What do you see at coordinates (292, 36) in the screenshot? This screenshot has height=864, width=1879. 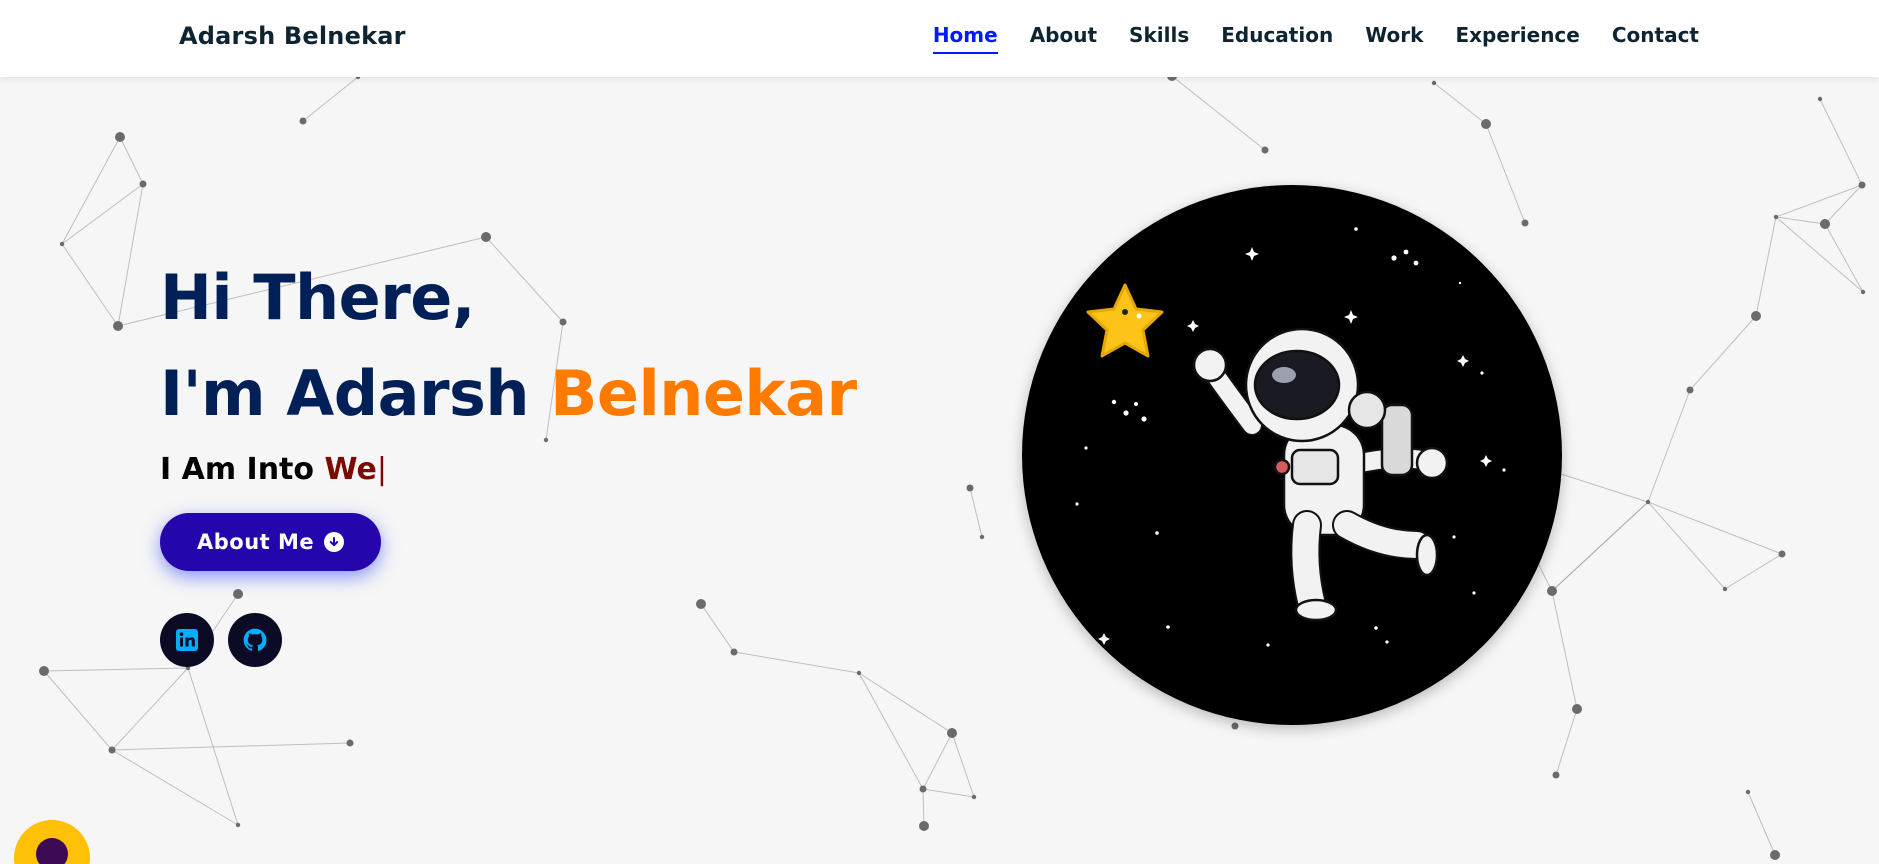 I see `brand-logo: Adarsh Belnekar` at bounding box center [292, 36].